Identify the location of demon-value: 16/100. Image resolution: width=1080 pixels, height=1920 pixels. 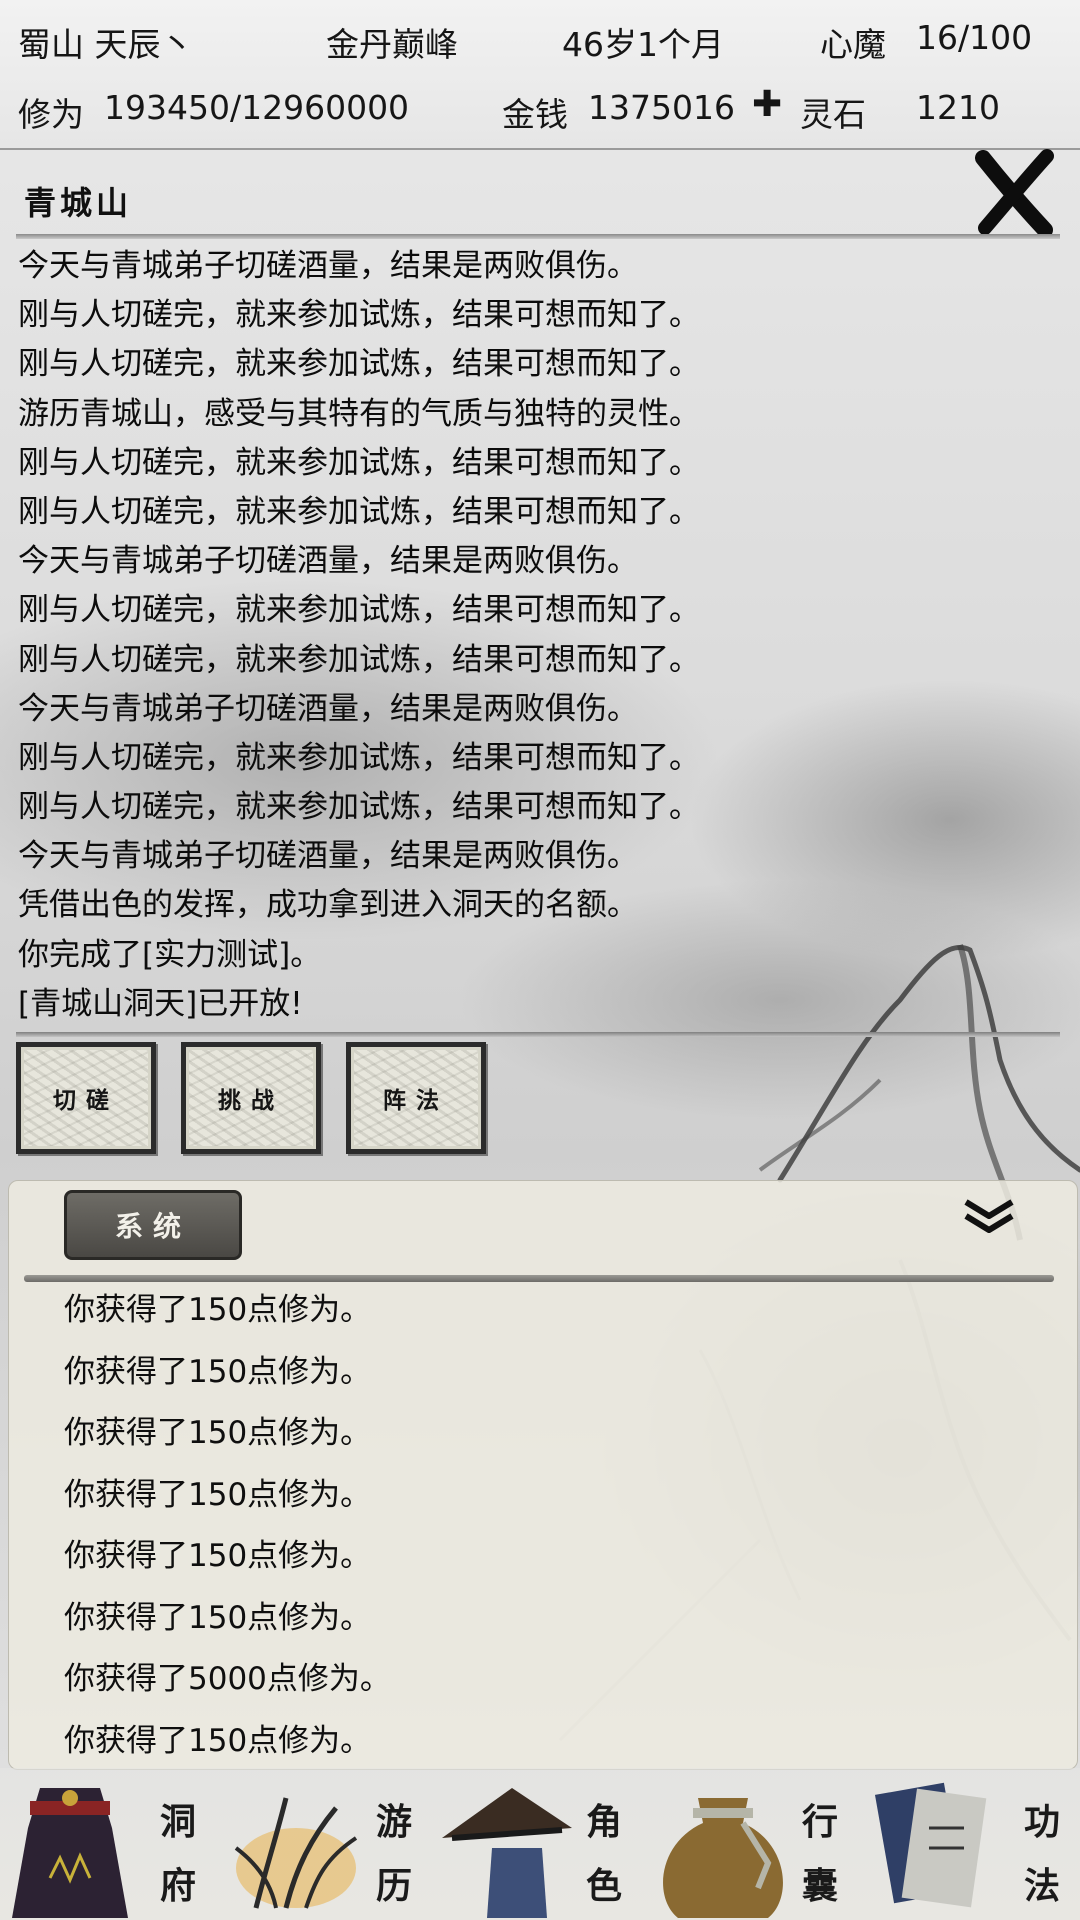
(974, 37).